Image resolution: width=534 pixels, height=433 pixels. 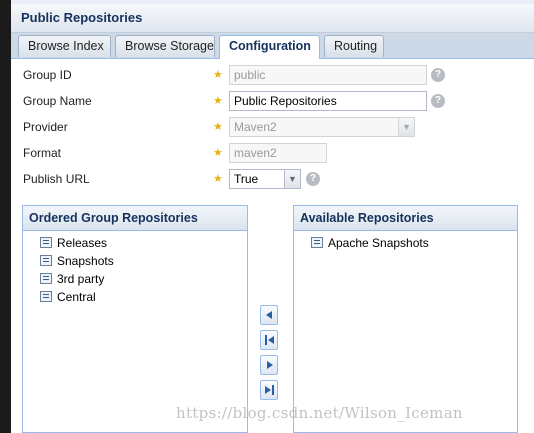 I want to click on publish-url-select: True, so click(x=257, y=179).